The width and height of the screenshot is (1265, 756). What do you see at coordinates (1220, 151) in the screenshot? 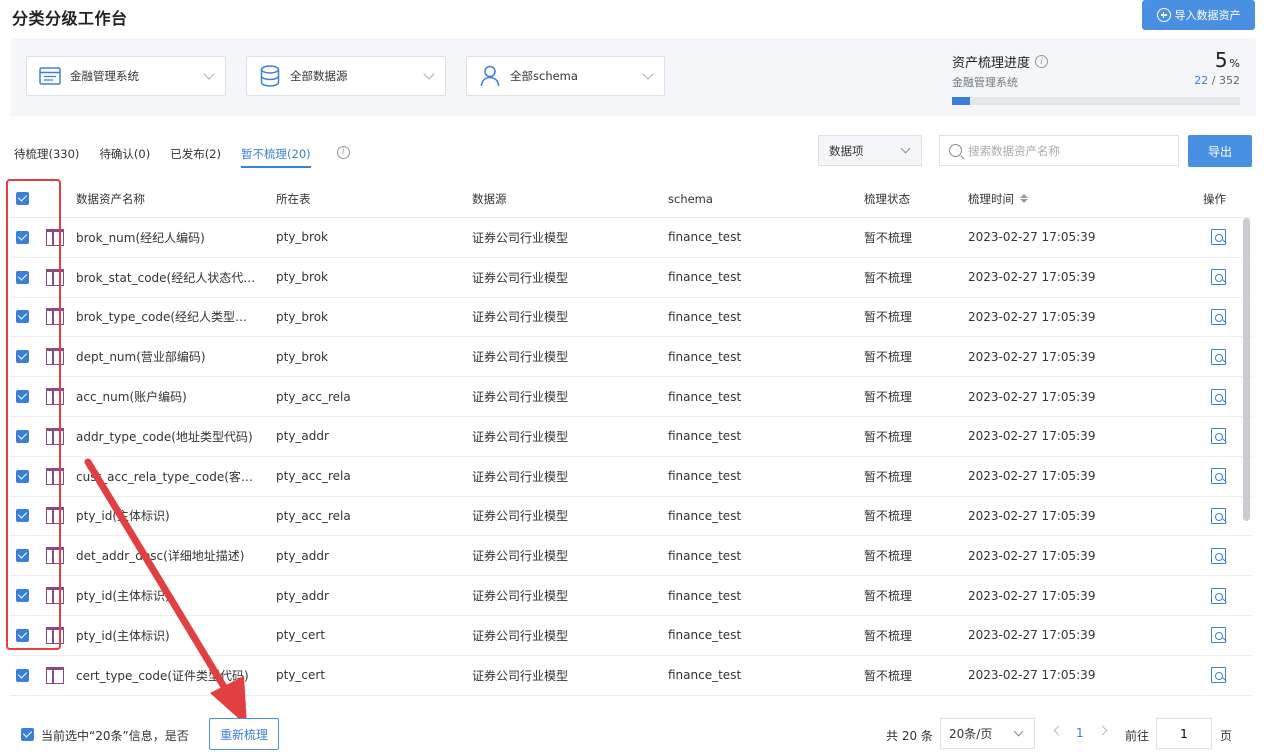
I see `export-button: 导出` at bounding box center [1220, 151].